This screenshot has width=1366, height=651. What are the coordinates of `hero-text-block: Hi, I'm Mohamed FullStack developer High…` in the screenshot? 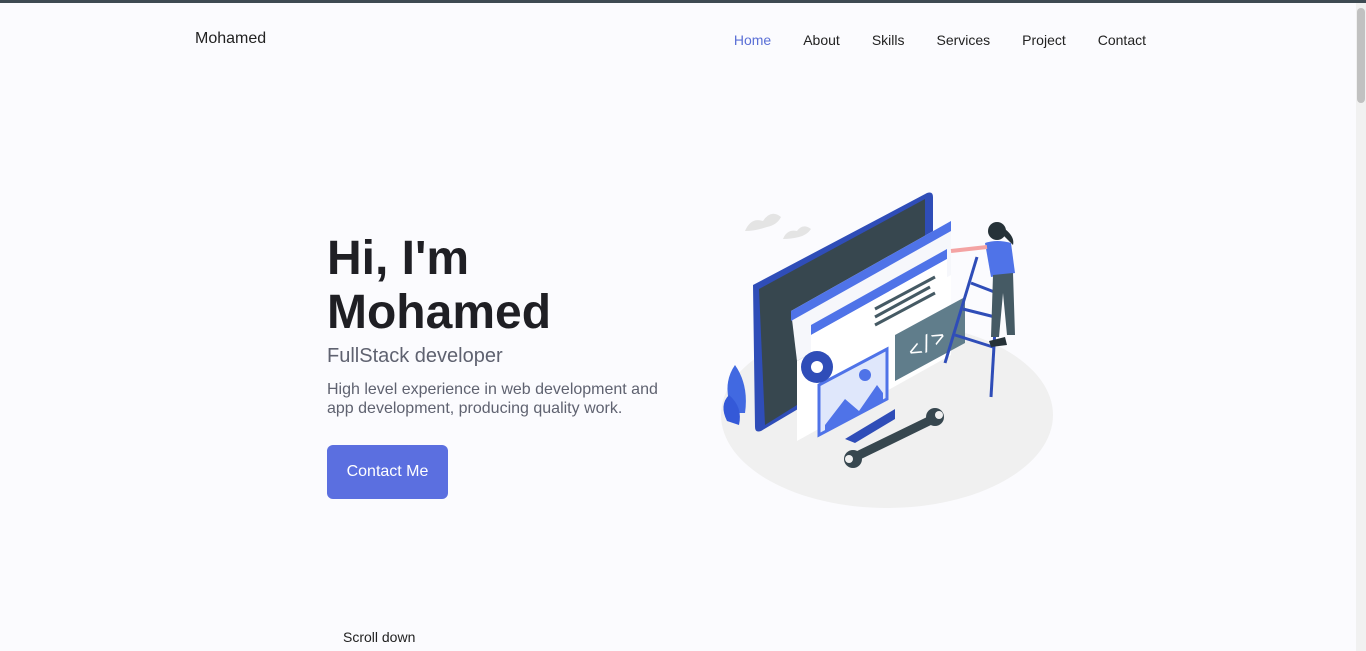 It's located at (507, 325).